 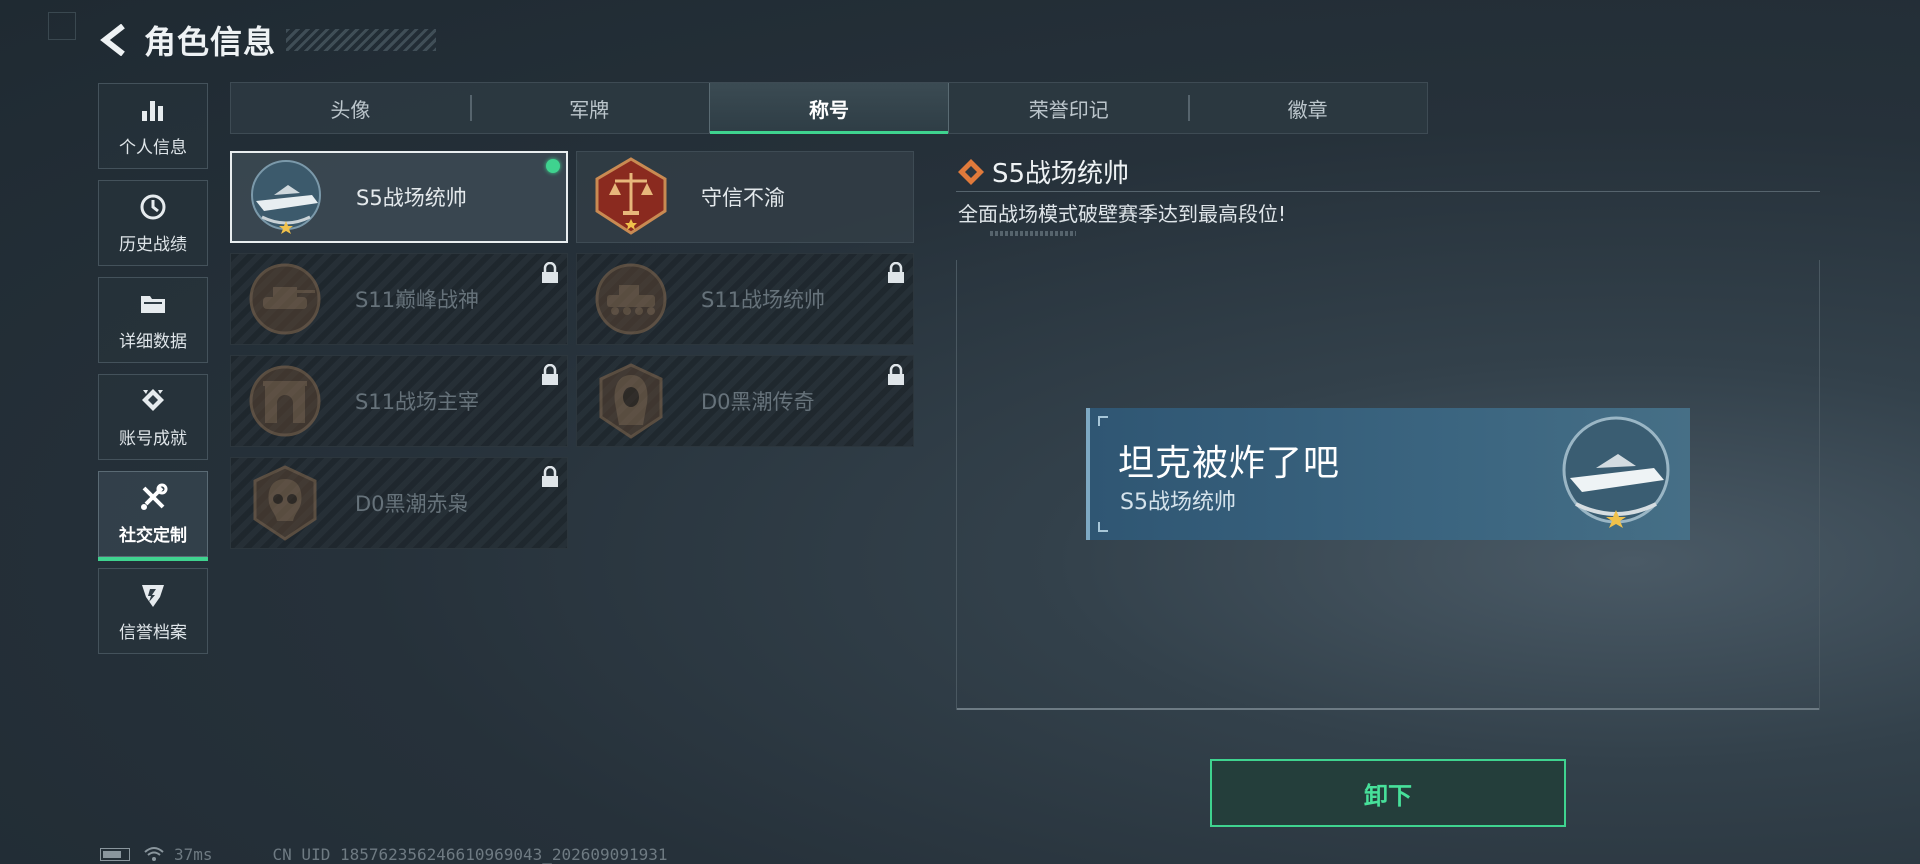 I want to click on scales-medal-icon, so click(x=631, y=196).